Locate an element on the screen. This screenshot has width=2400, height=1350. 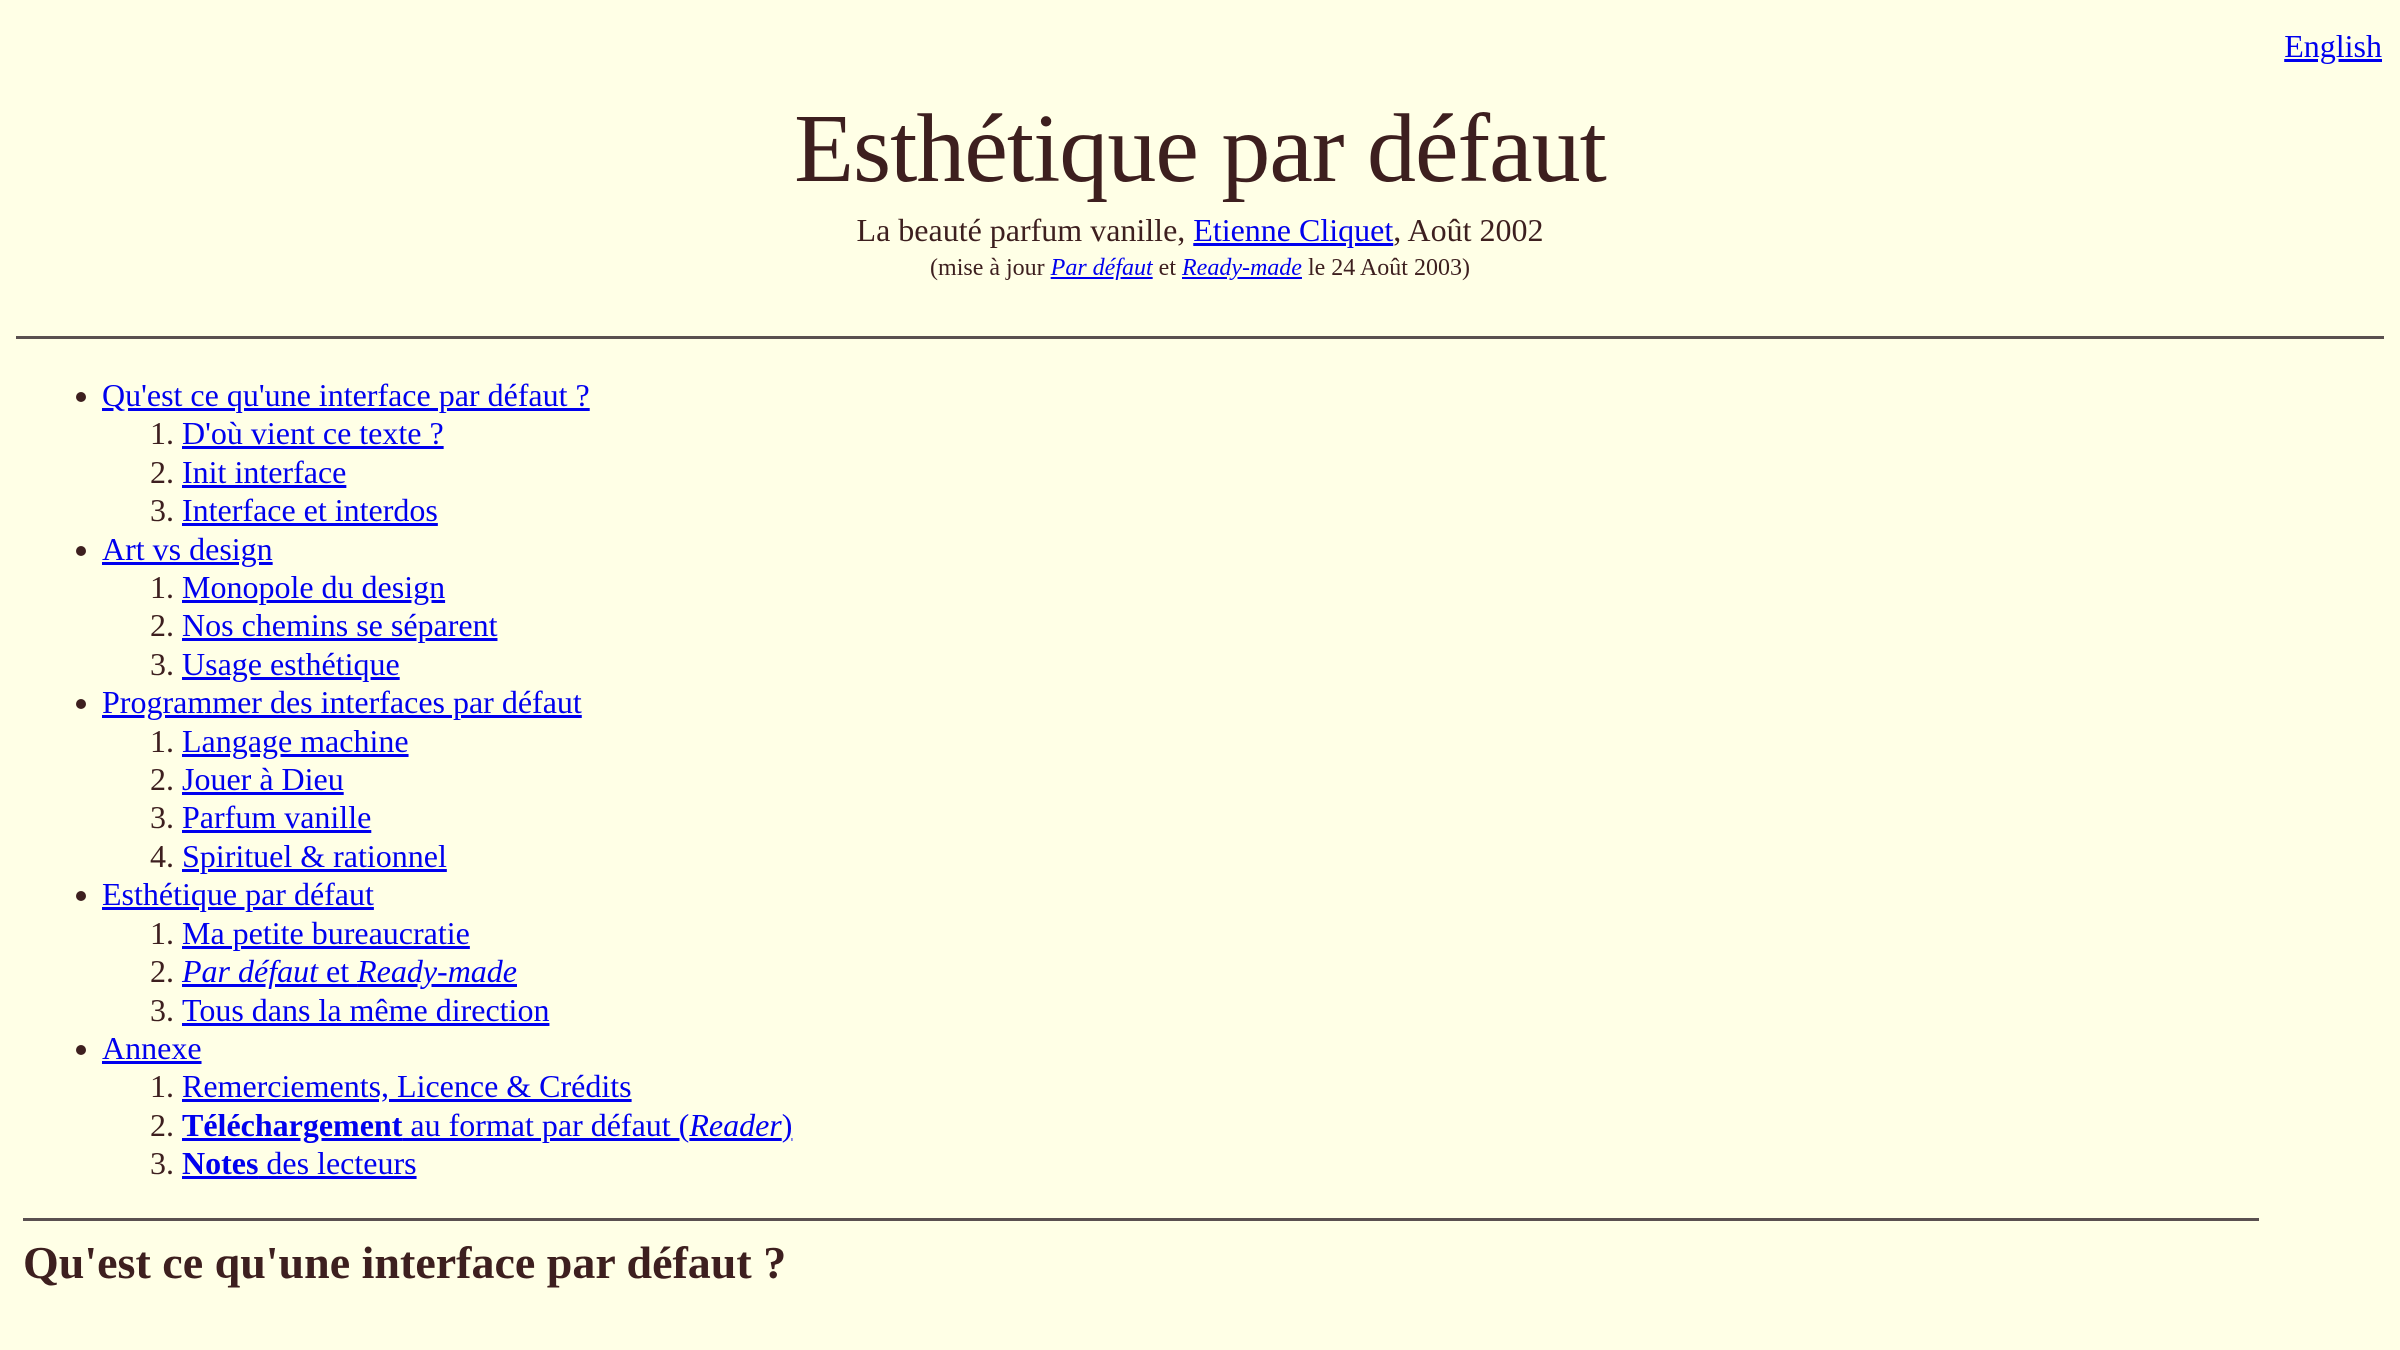
toc-link-telechargement-part4: ) is located at coordinates (787, 1124).